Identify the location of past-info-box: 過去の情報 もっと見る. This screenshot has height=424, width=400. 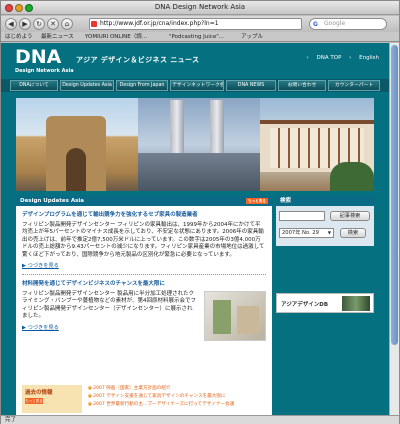
(52, 399).